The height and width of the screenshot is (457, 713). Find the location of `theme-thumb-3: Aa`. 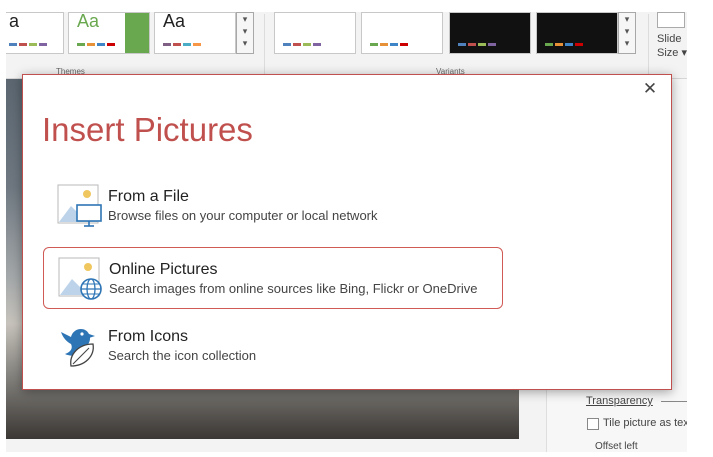

theme-thumb-3: Aa is located at coordinates (195, 33).